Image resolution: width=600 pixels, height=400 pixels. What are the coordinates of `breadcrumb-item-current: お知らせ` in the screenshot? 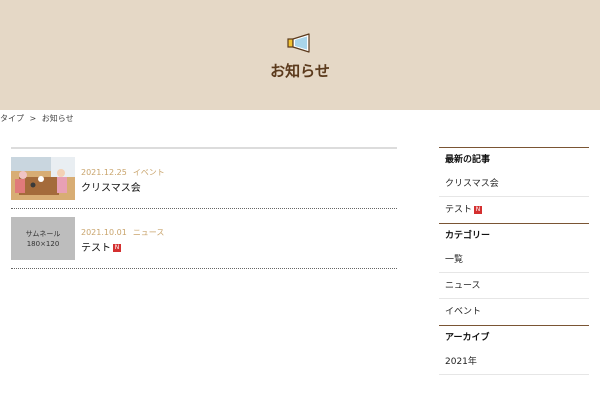 It's located at (57, 118).